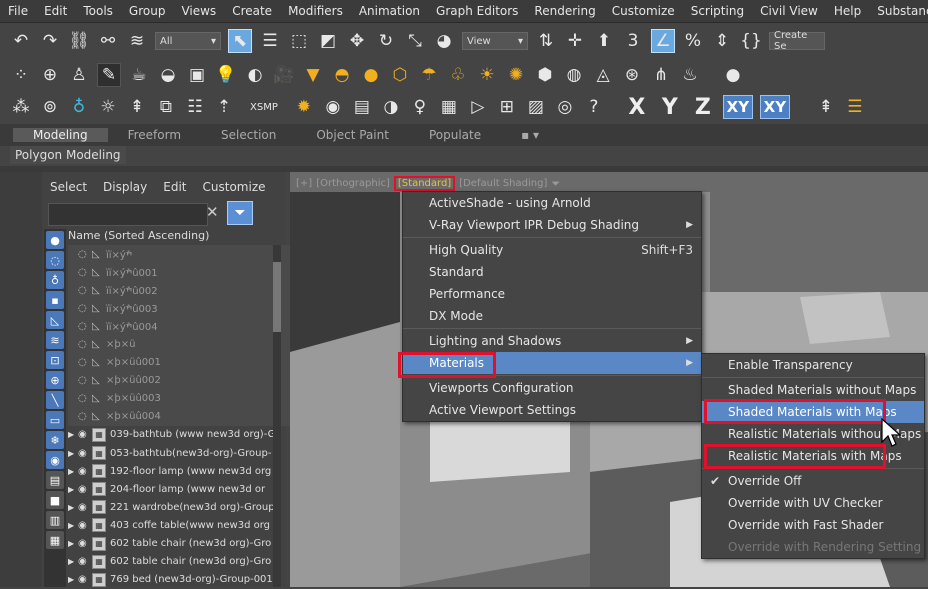 Image resolution: width=928 pixels, height=589 pixels. What do you see at coordinates (420, 107) in the screenshot?
I see `light-icon: ♀` at bounding box center [420, 107].